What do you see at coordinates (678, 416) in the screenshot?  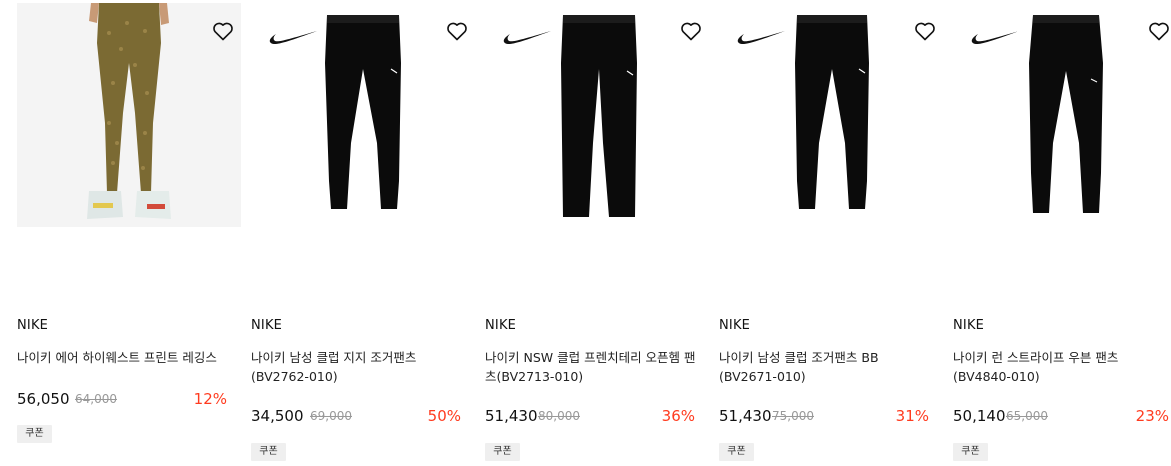 I see `discount-rate: 36%` at bounding box center [678, 416].